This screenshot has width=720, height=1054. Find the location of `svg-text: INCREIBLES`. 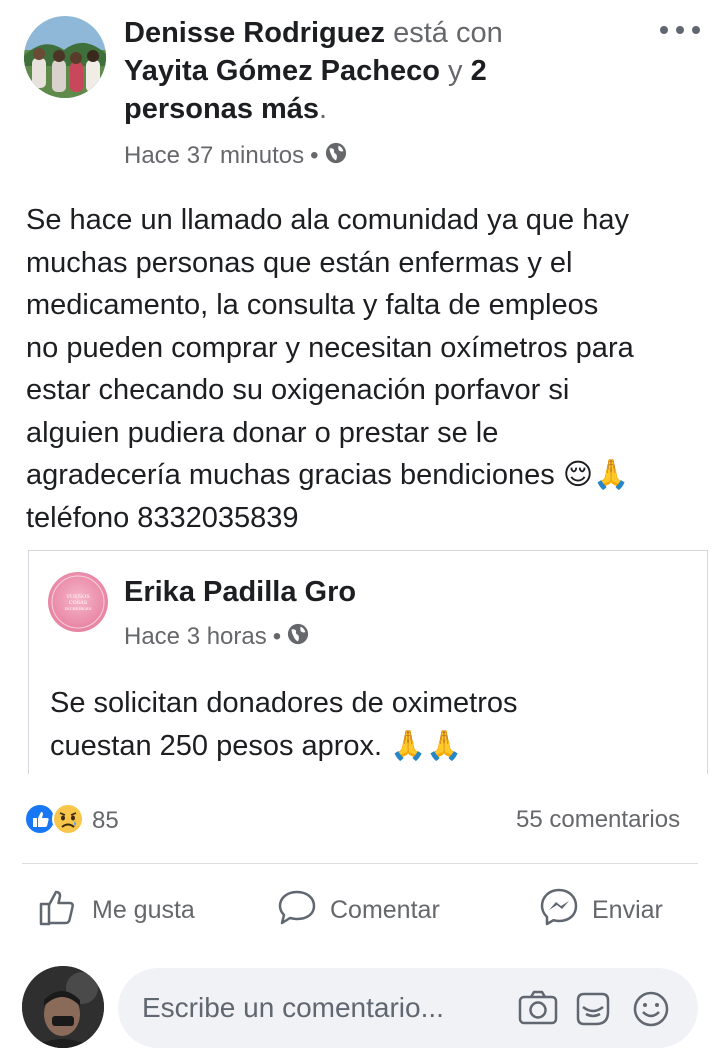

svg-text: INCREIBLES is located at coordinates (78, 608).